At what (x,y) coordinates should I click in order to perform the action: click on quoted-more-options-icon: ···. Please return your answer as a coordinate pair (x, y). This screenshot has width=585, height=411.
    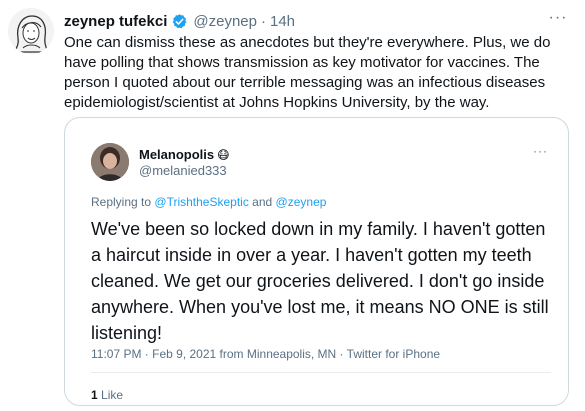
    Looking at the image, I should click on (540, 151).